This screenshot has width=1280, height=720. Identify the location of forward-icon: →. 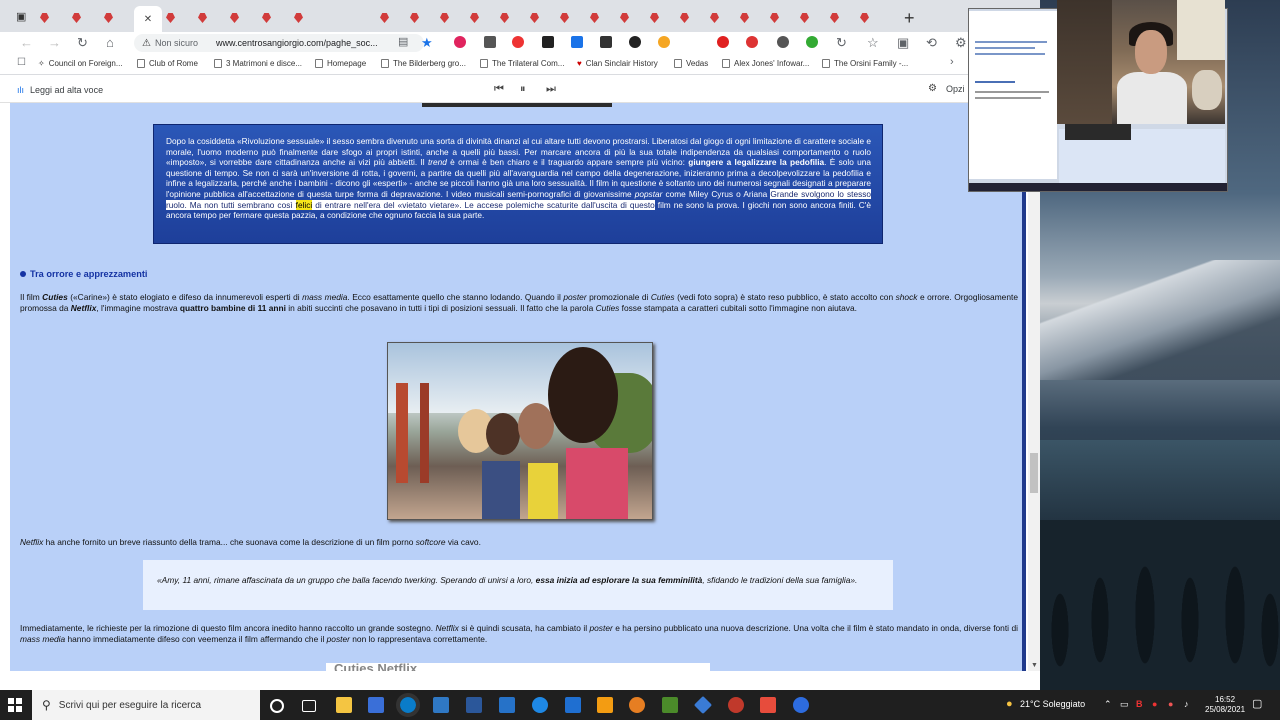
(54, 42).